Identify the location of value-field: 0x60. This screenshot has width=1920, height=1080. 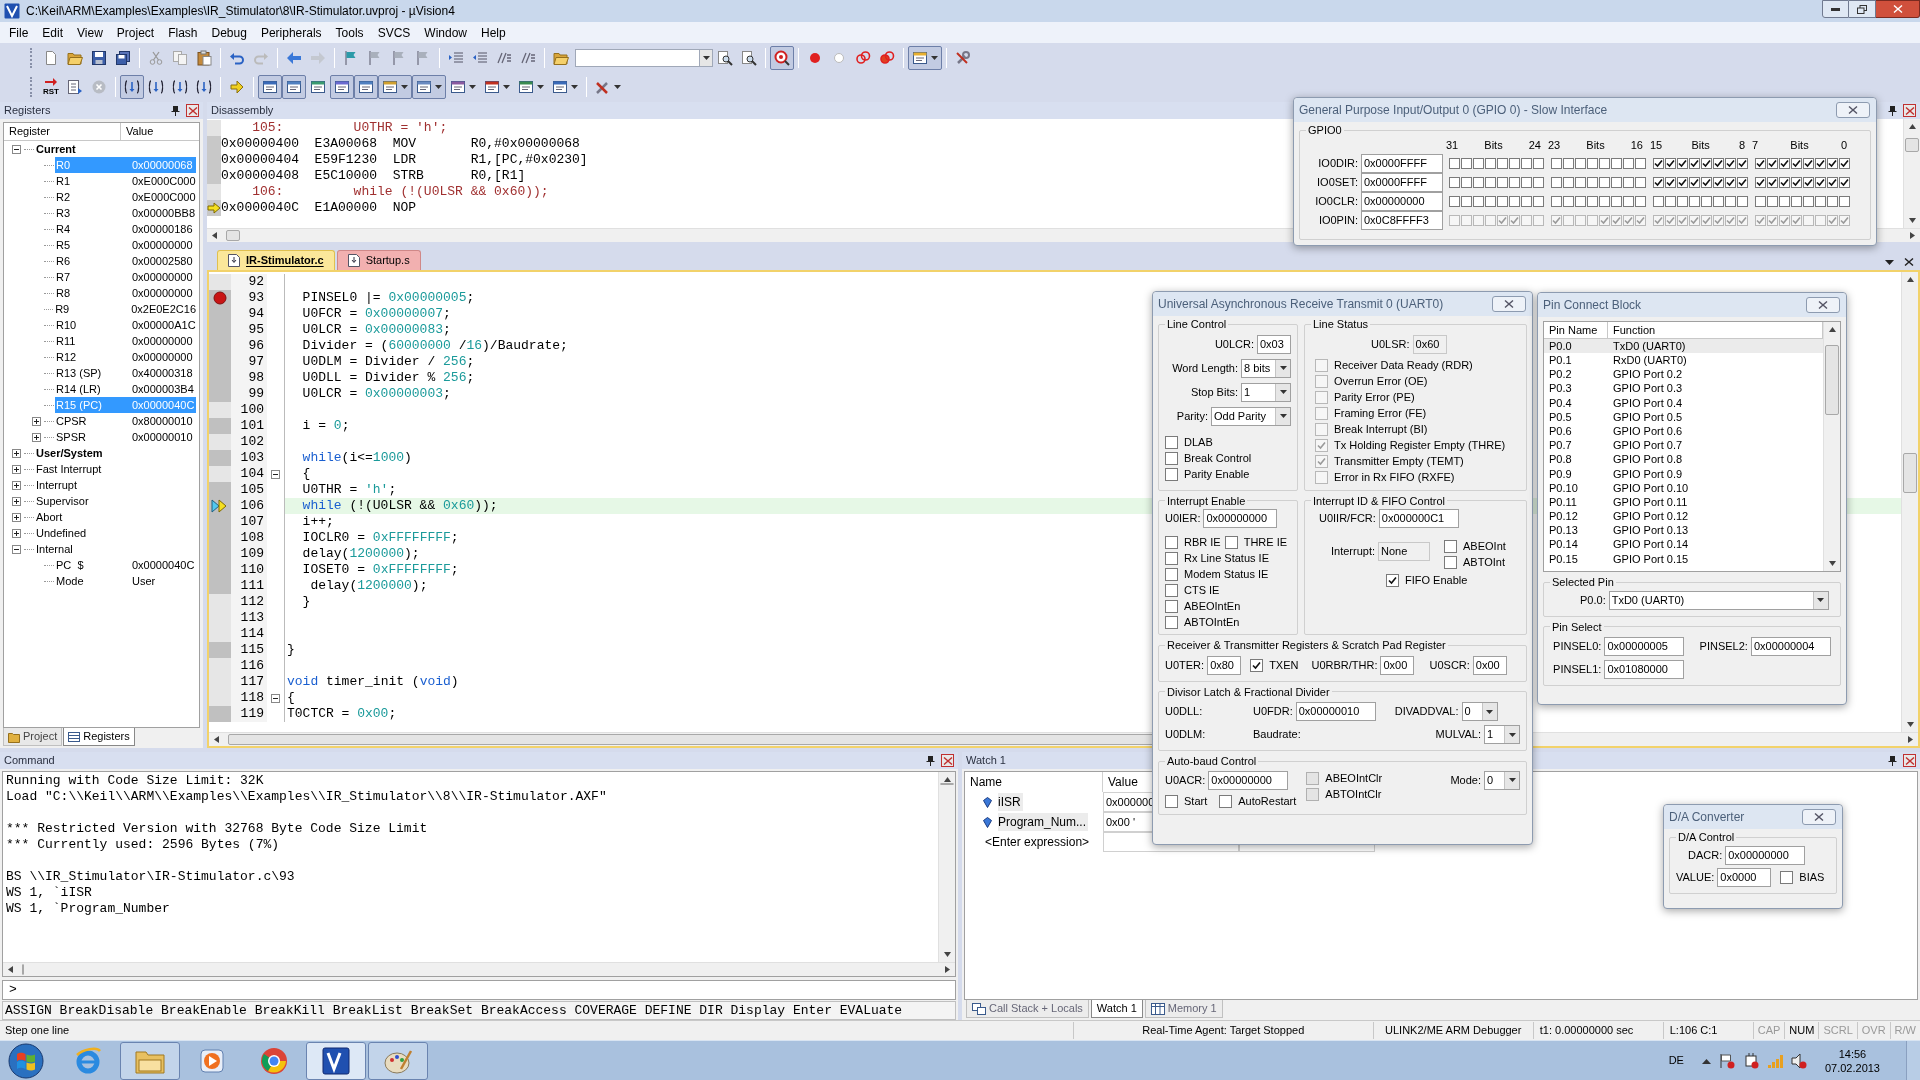
(1429, 344).